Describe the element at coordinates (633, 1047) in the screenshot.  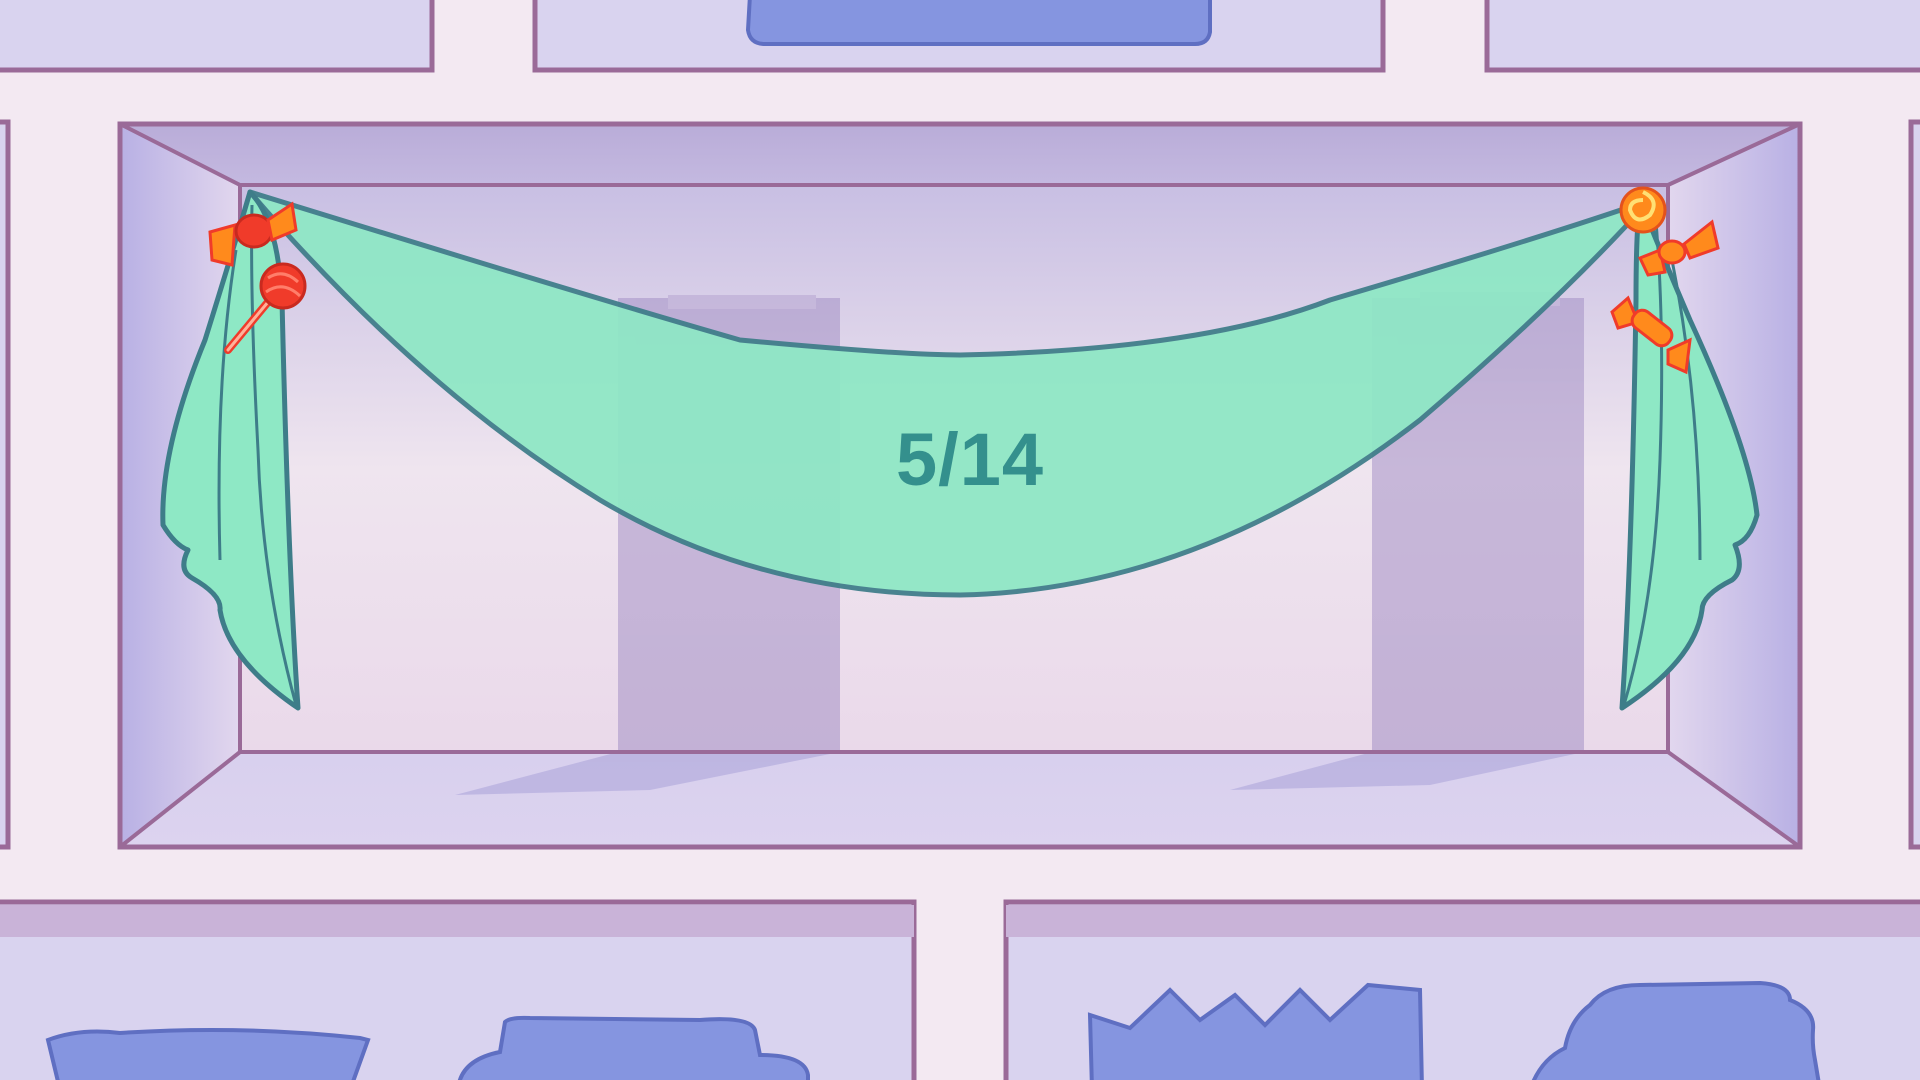
I see `item-silhouette-cloud` at that location.